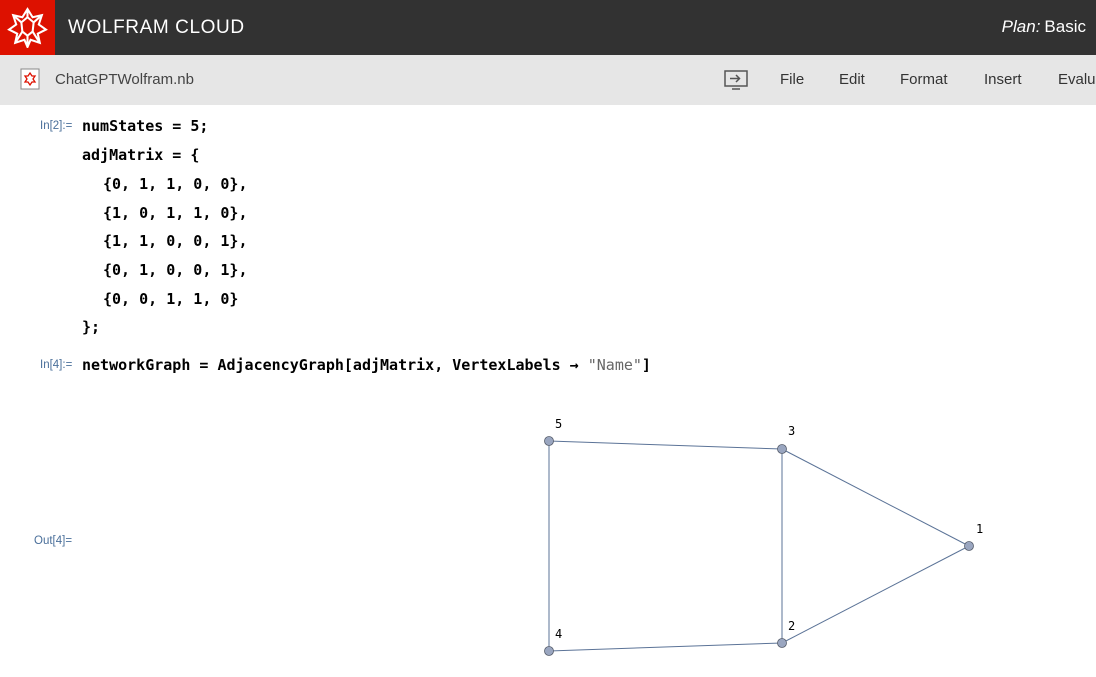 The height and width of the screenshot is (677, 1096). What do you see at coordinates (736, 80) in the screenshot?
I see `present-icon` at bounding box center [736, 80].